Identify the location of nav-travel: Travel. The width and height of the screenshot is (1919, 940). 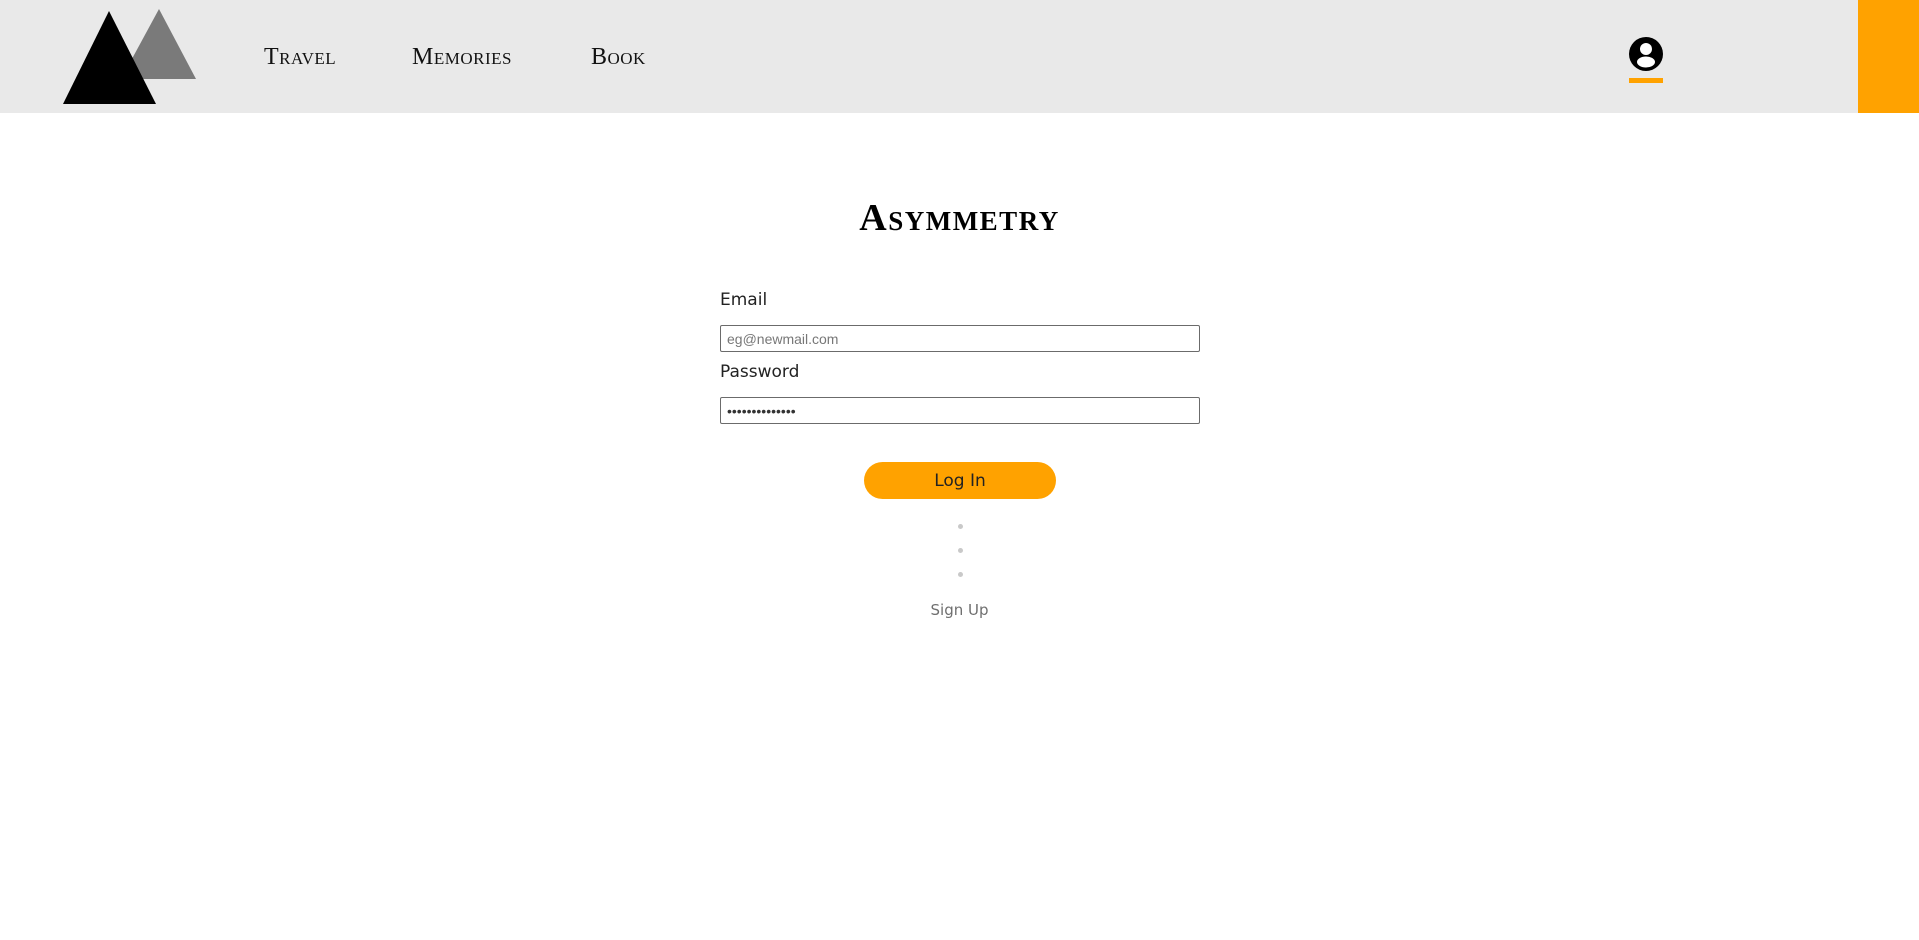
(300, 57).